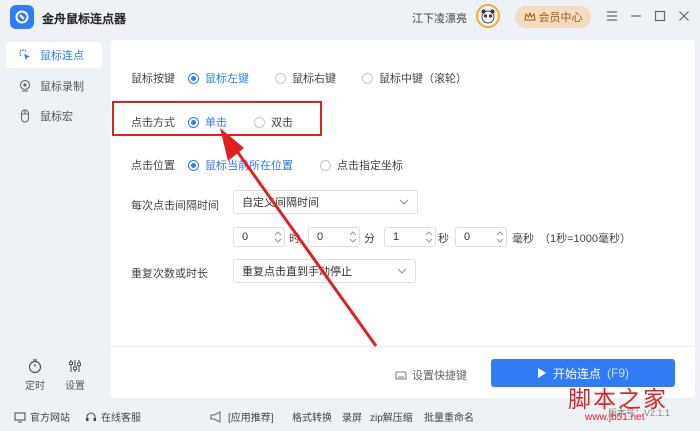  Describe the element at coordinates (414, 78) in the screenshot. I see `radio-middle-button: 鼠标中键（滚轮）` at that location.